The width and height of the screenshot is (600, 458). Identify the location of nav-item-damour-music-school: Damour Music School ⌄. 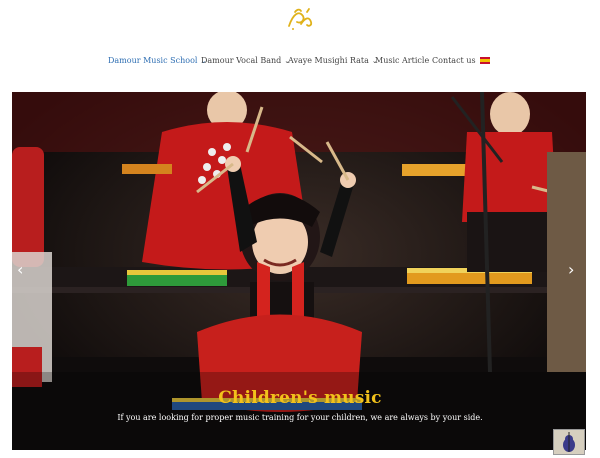
(157, 61).